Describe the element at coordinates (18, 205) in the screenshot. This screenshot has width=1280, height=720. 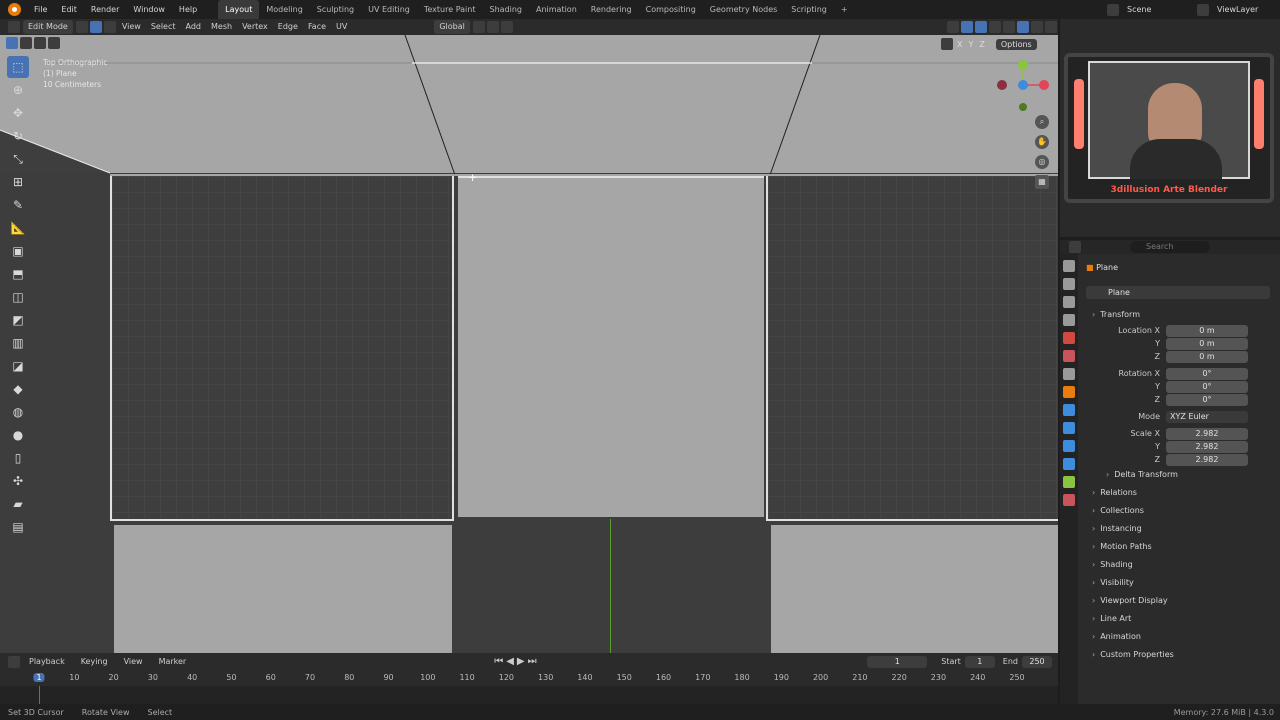
I see `annotate-tool-icon: ✎` at that location.